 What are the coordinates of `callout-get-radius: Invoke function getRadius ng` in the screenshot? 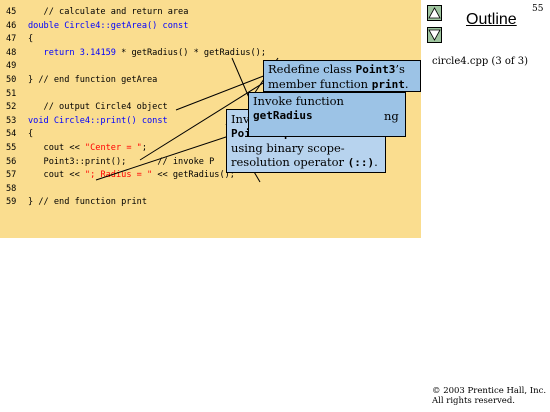 It's located at (327, 114).